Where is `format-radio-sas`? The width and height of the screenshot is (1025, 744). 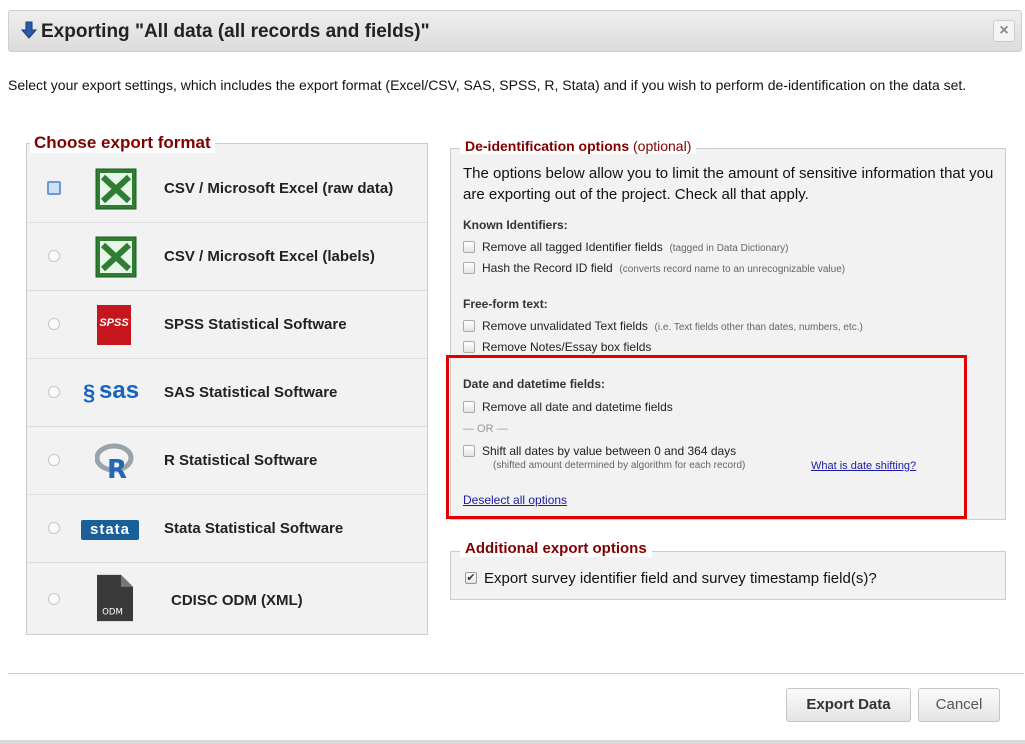 format-radio-sas is located at coordinates (54, 392).